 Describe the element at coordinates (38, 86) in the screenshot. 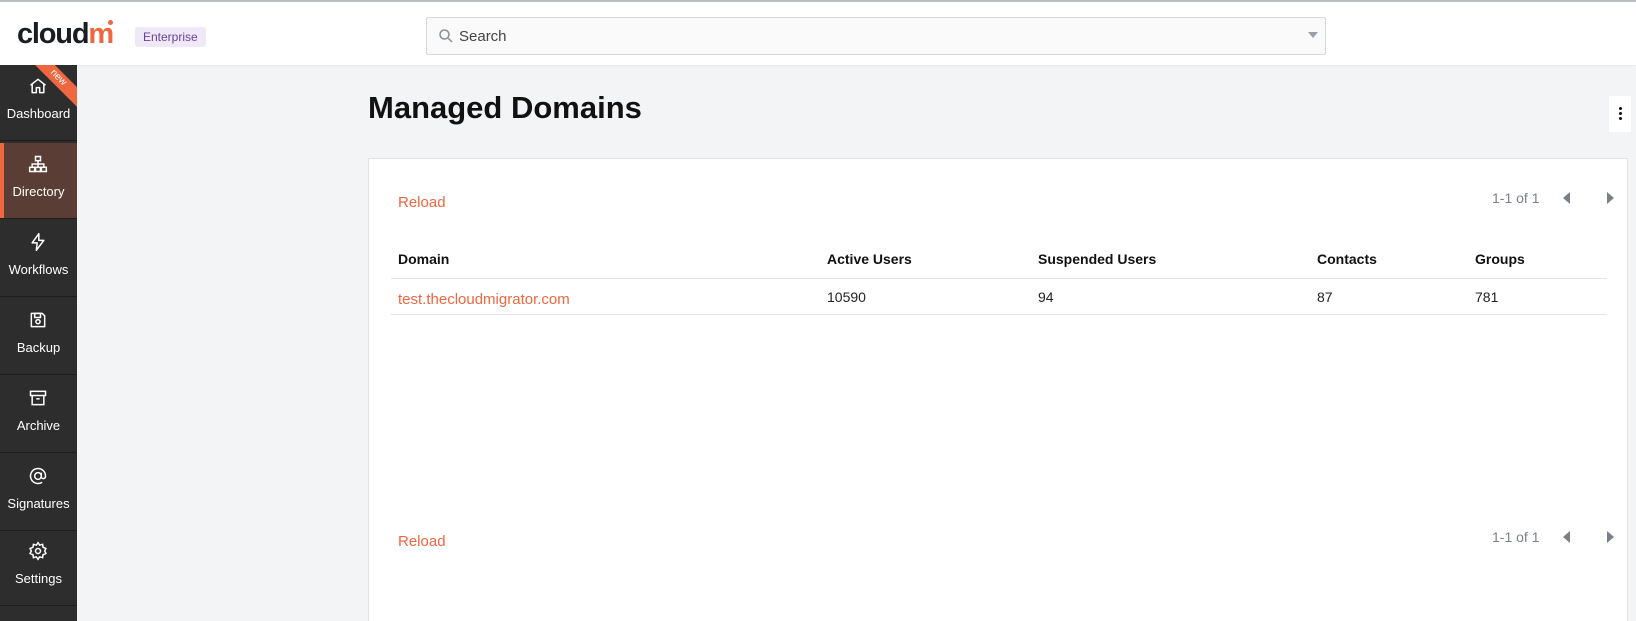

I see `home-icon` at that location.